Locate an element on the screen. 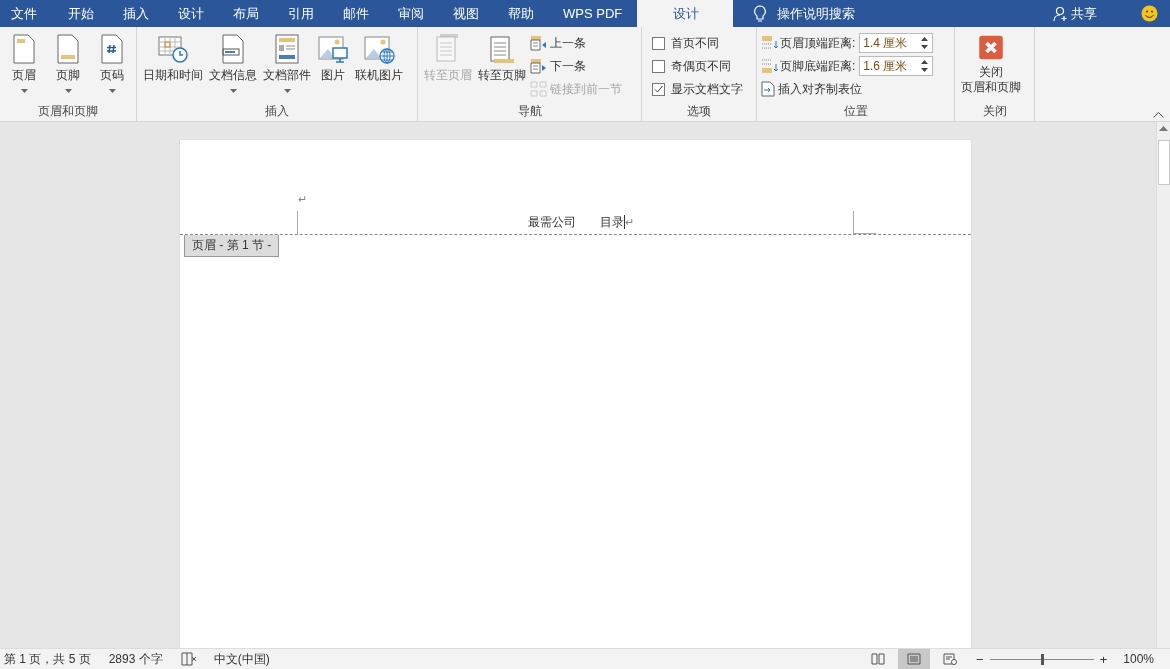  checkbox: 首页不同 is located at coordinates (694, 43).